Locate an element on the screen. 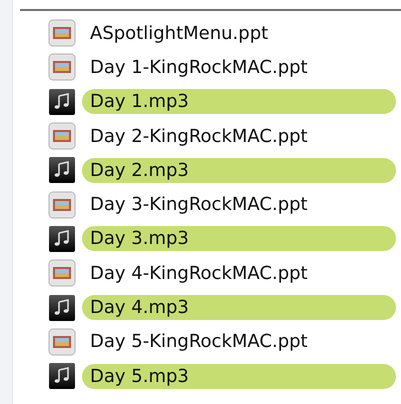 The image size is (401, 404). file-name: Day 1.mp3 is located at coordinates (239, 101).